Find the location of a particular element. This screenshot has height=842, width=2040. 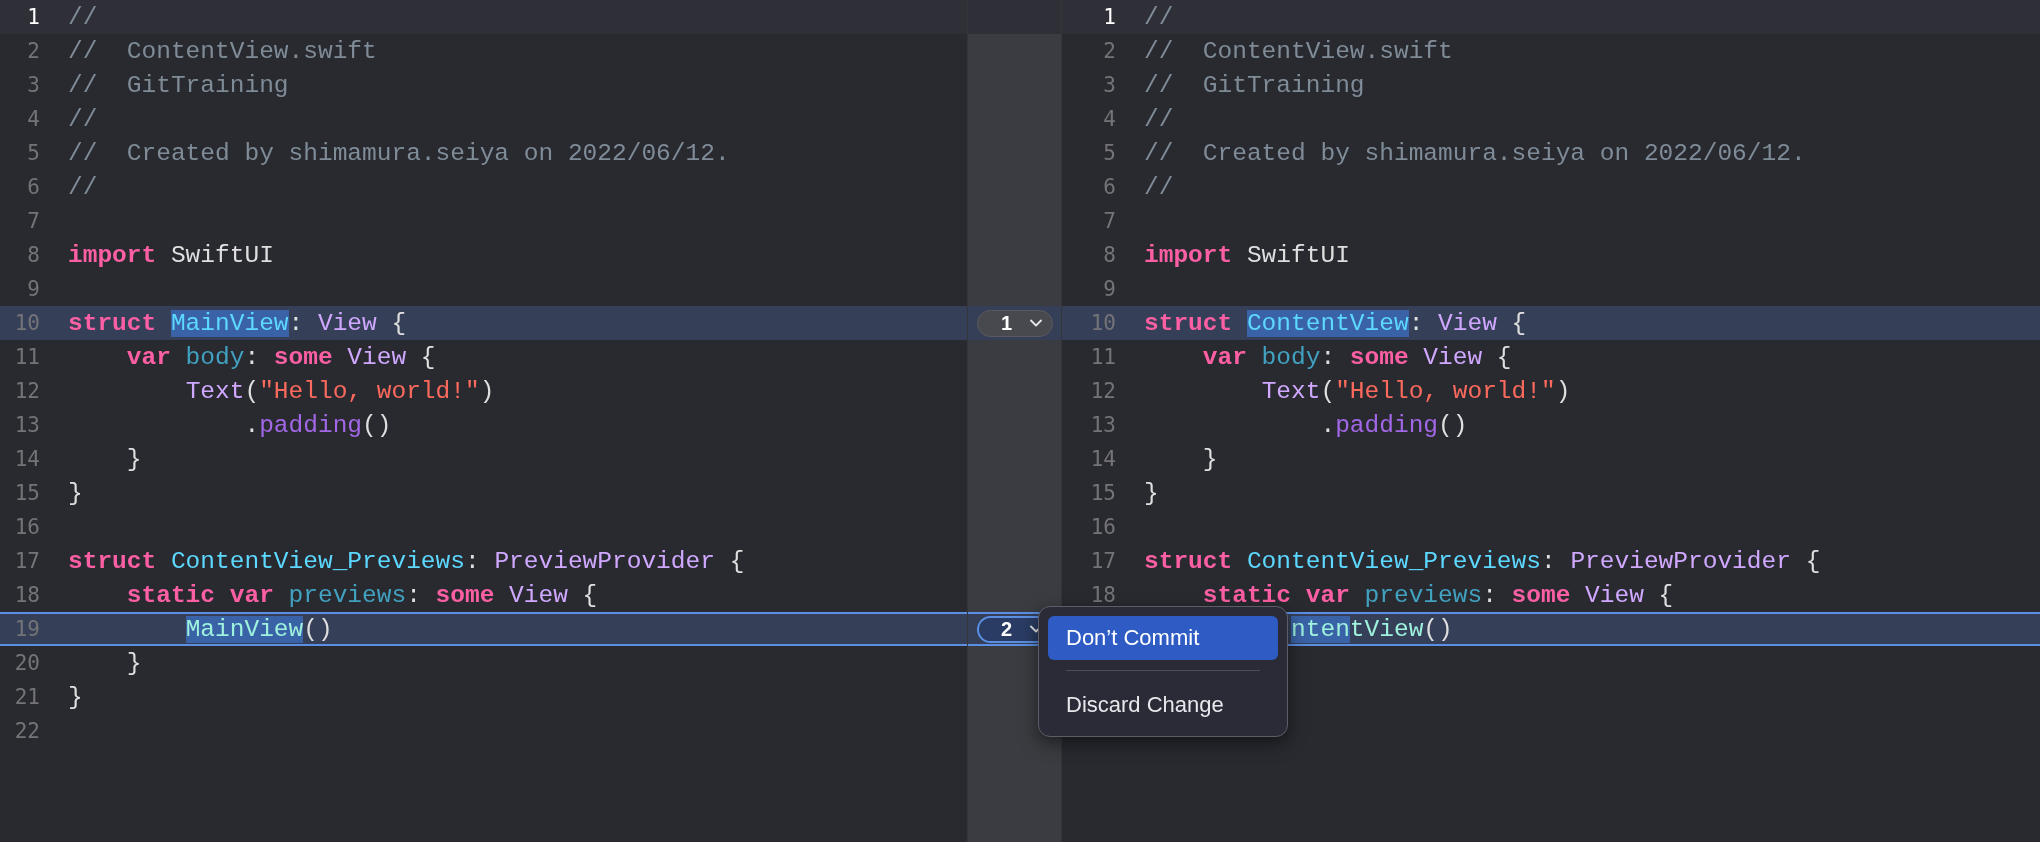

code-line: ntentView() is located at coordinates (1372, 629).